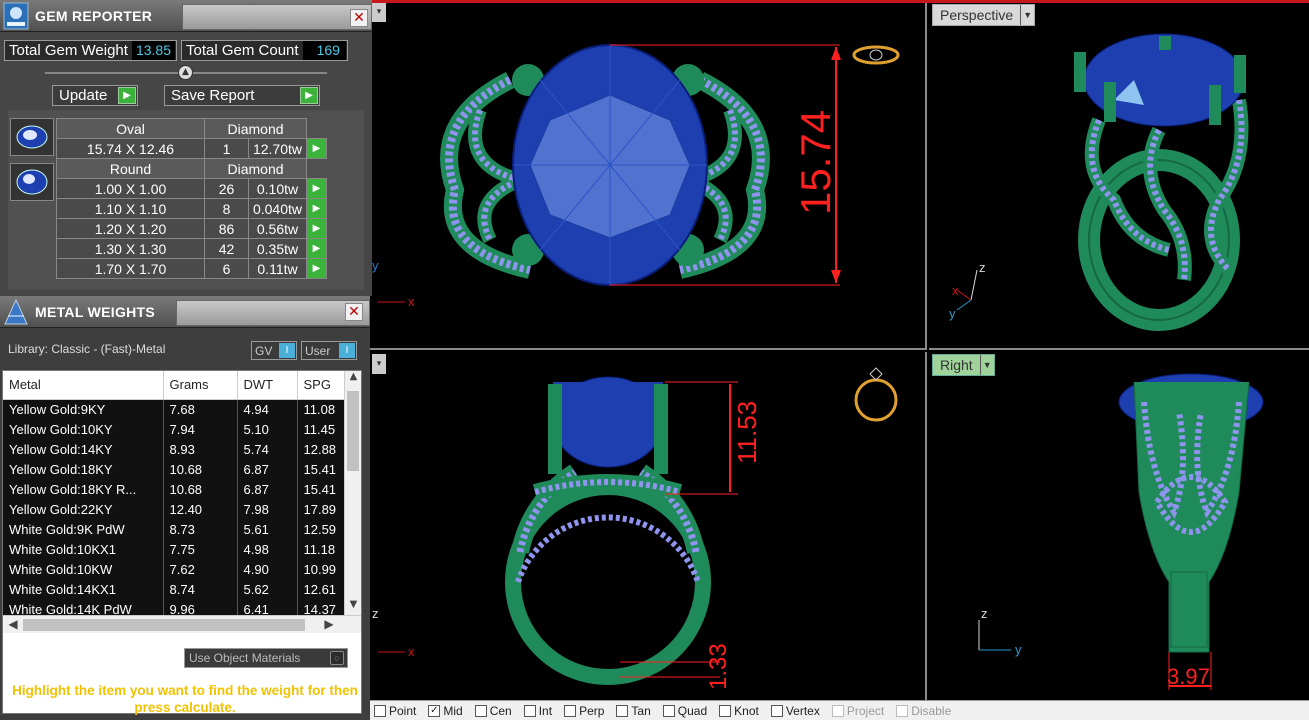 This screenshot has width=1309, height=720. What do you see at coordinates (175, 409) in the screenshot?
I see `table-row: Yellow Gold:9KY 7.68 4.94 11.08` at bounding box center [175, 409].